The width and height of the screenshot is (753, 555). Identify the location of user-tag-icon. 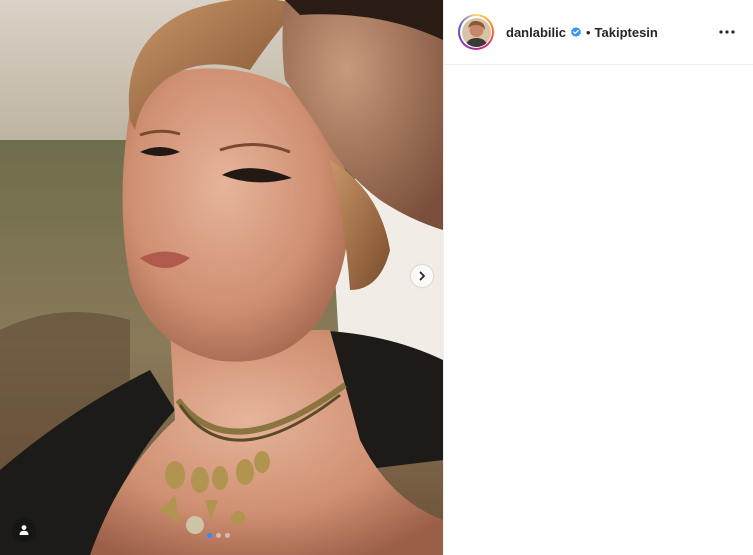
(24, 530).